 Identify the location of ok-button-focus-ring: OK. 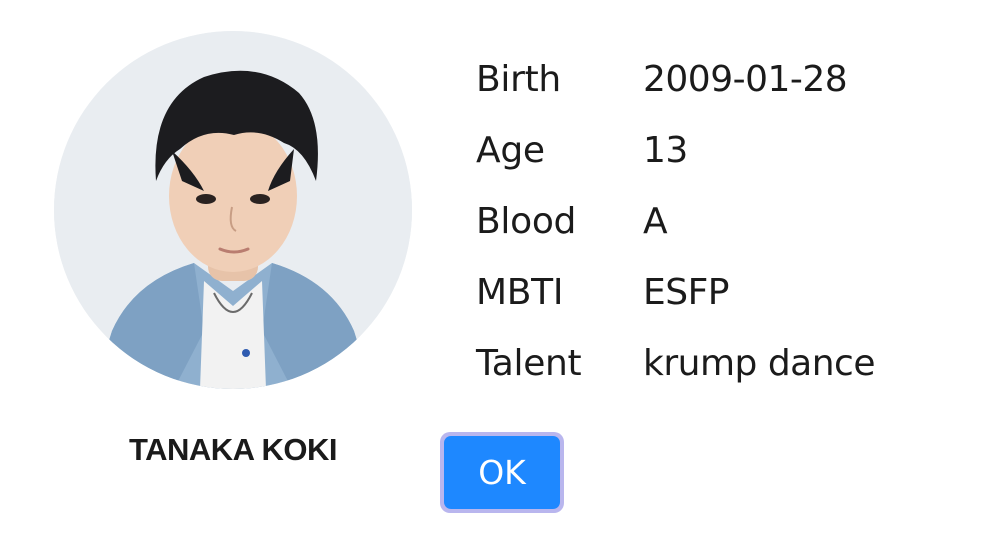
(502, 472).